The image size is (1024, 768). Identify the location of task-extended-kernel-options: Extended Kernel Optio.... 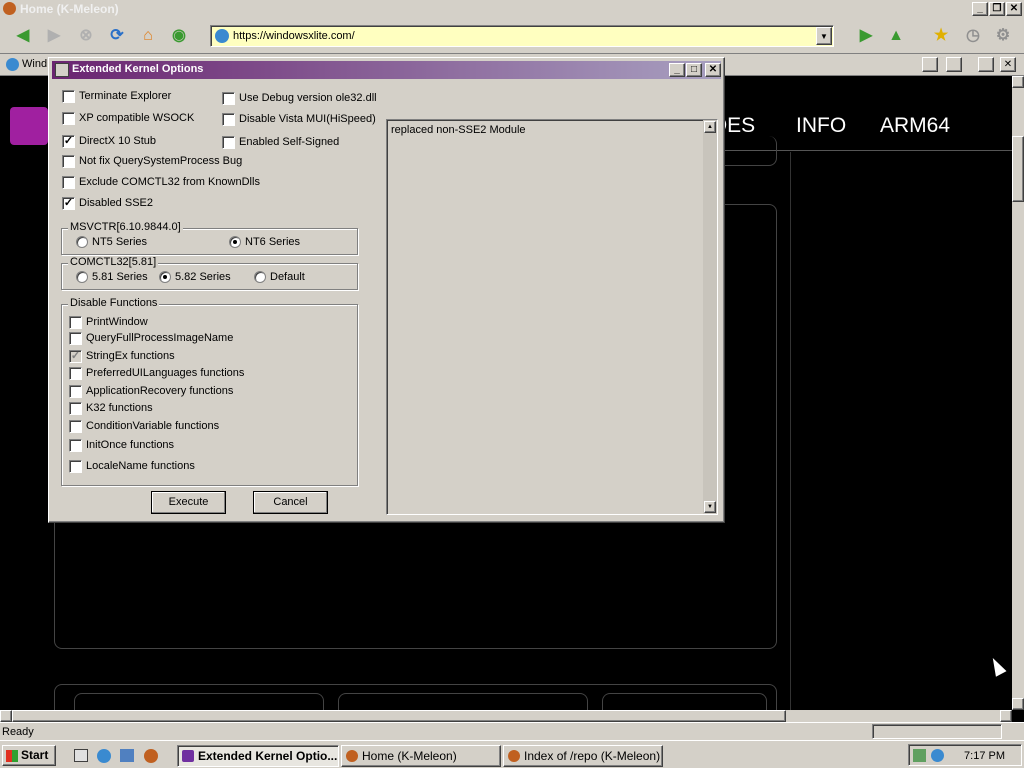
(258, 756).